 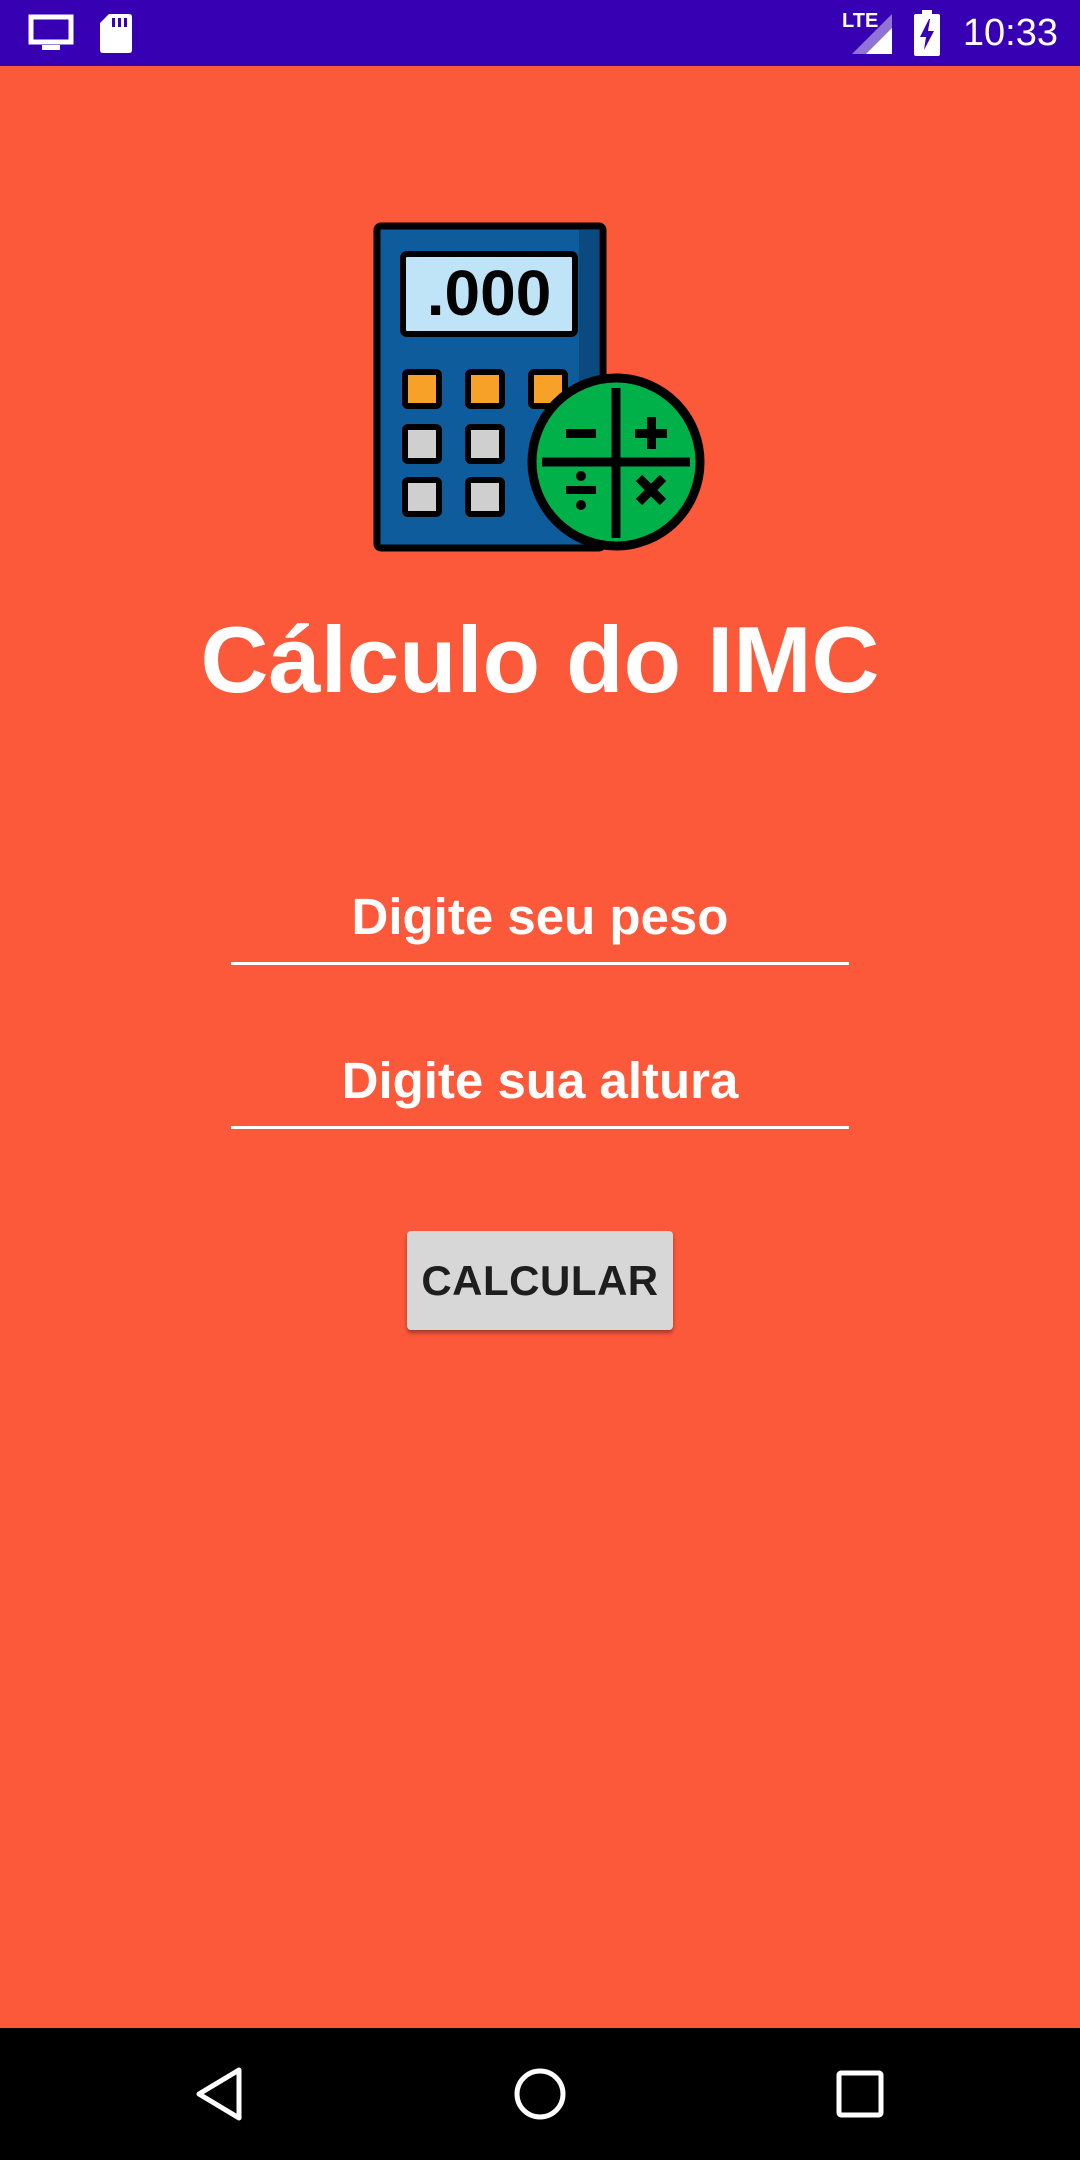 I want to click on page-title: Cálculo do IMC, so click(x=540, y=659).